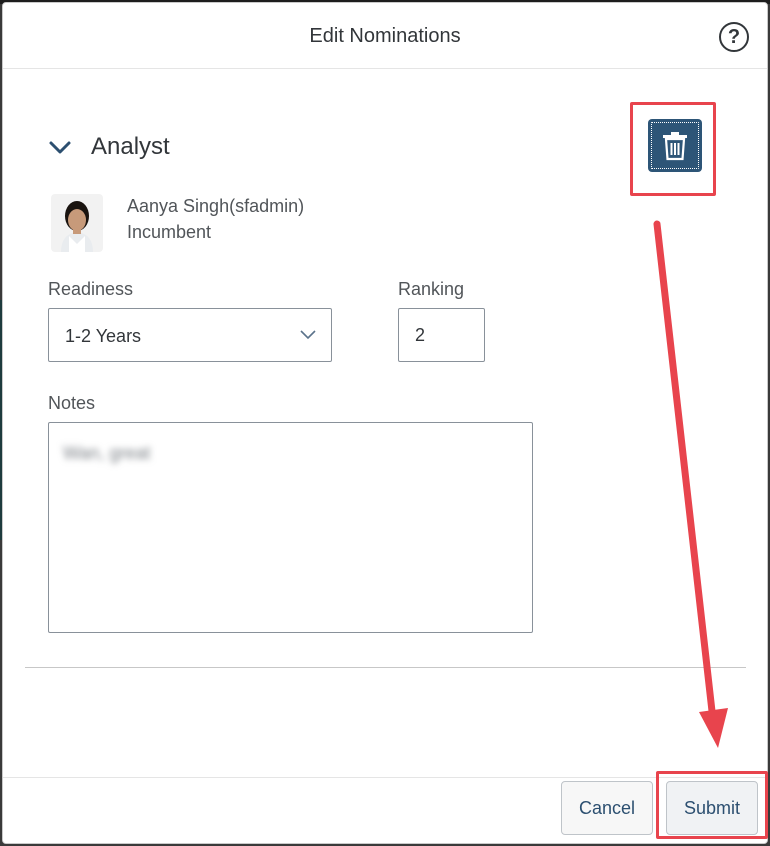 The width and height of the screenshot is (770, 846). I want to click on readiness-label: Readiness, so click(91, 289).